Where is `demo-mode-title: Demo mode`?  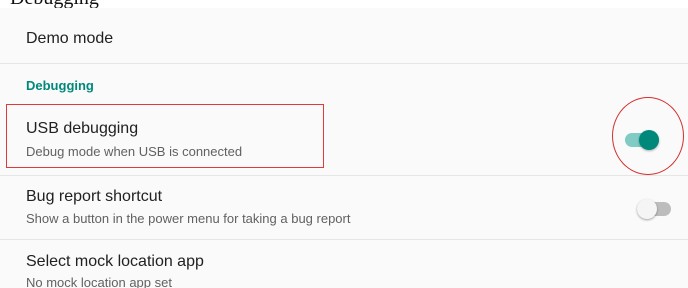 demo-mode-title: Demo mode is located at coordinates (70, 38).